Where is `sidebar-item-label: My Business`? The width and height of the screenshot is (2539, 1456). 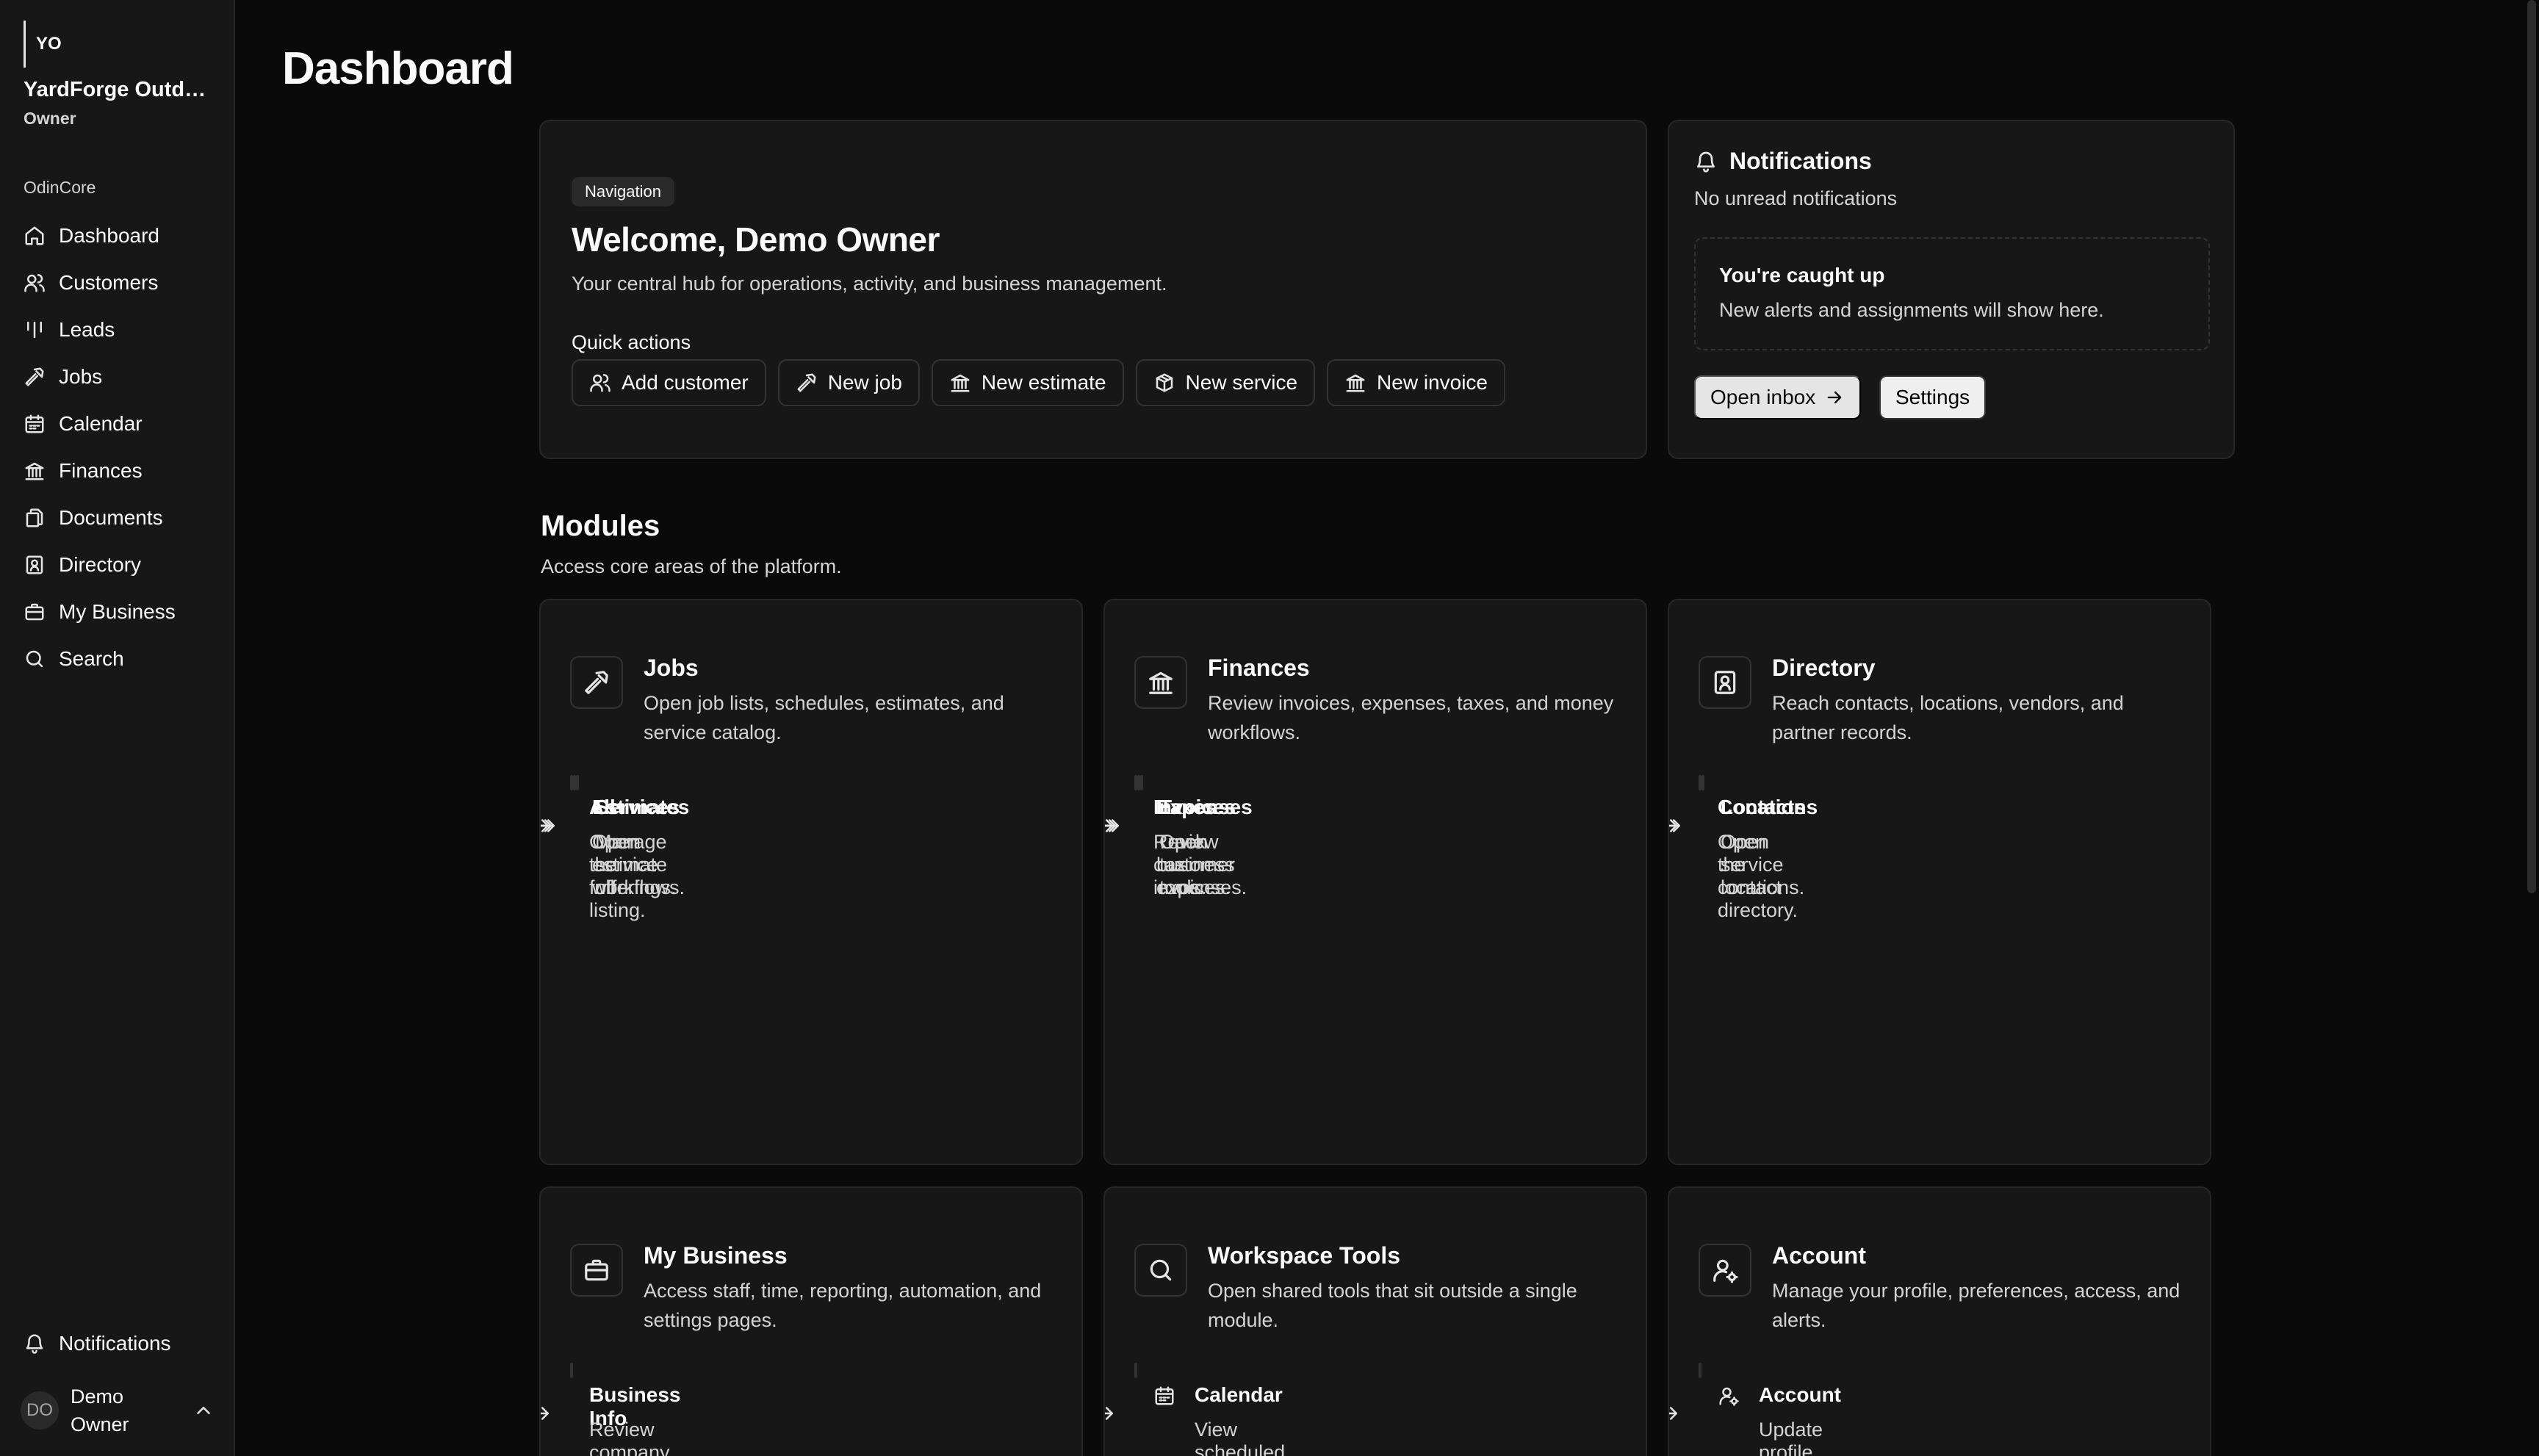 sidebar-item-label: My Business is located at coordinates (117, 611).